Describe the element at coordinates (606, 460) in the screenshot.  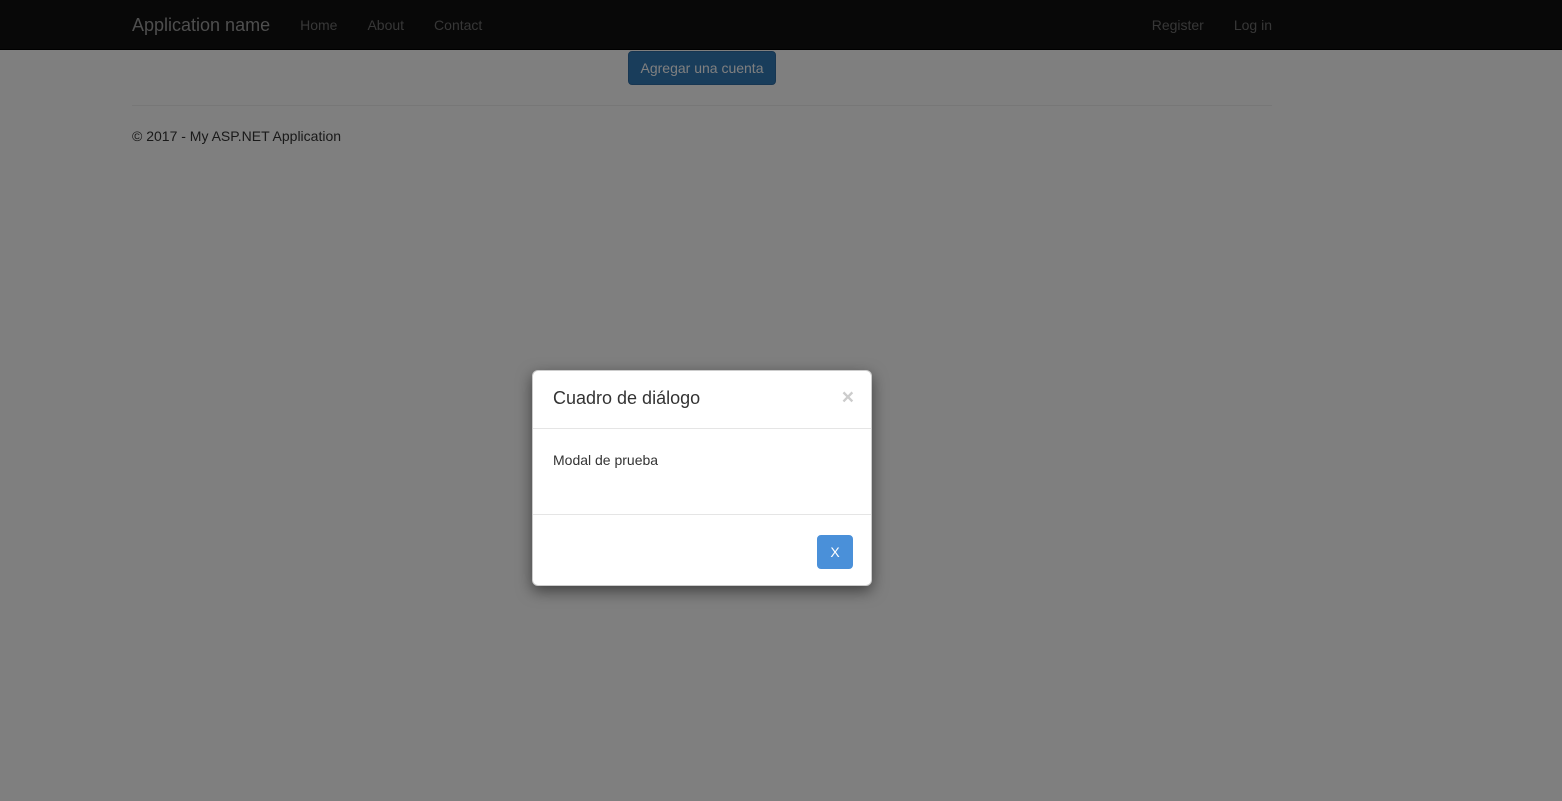
I see `modal-body-text: Modal de prueba` at that location.